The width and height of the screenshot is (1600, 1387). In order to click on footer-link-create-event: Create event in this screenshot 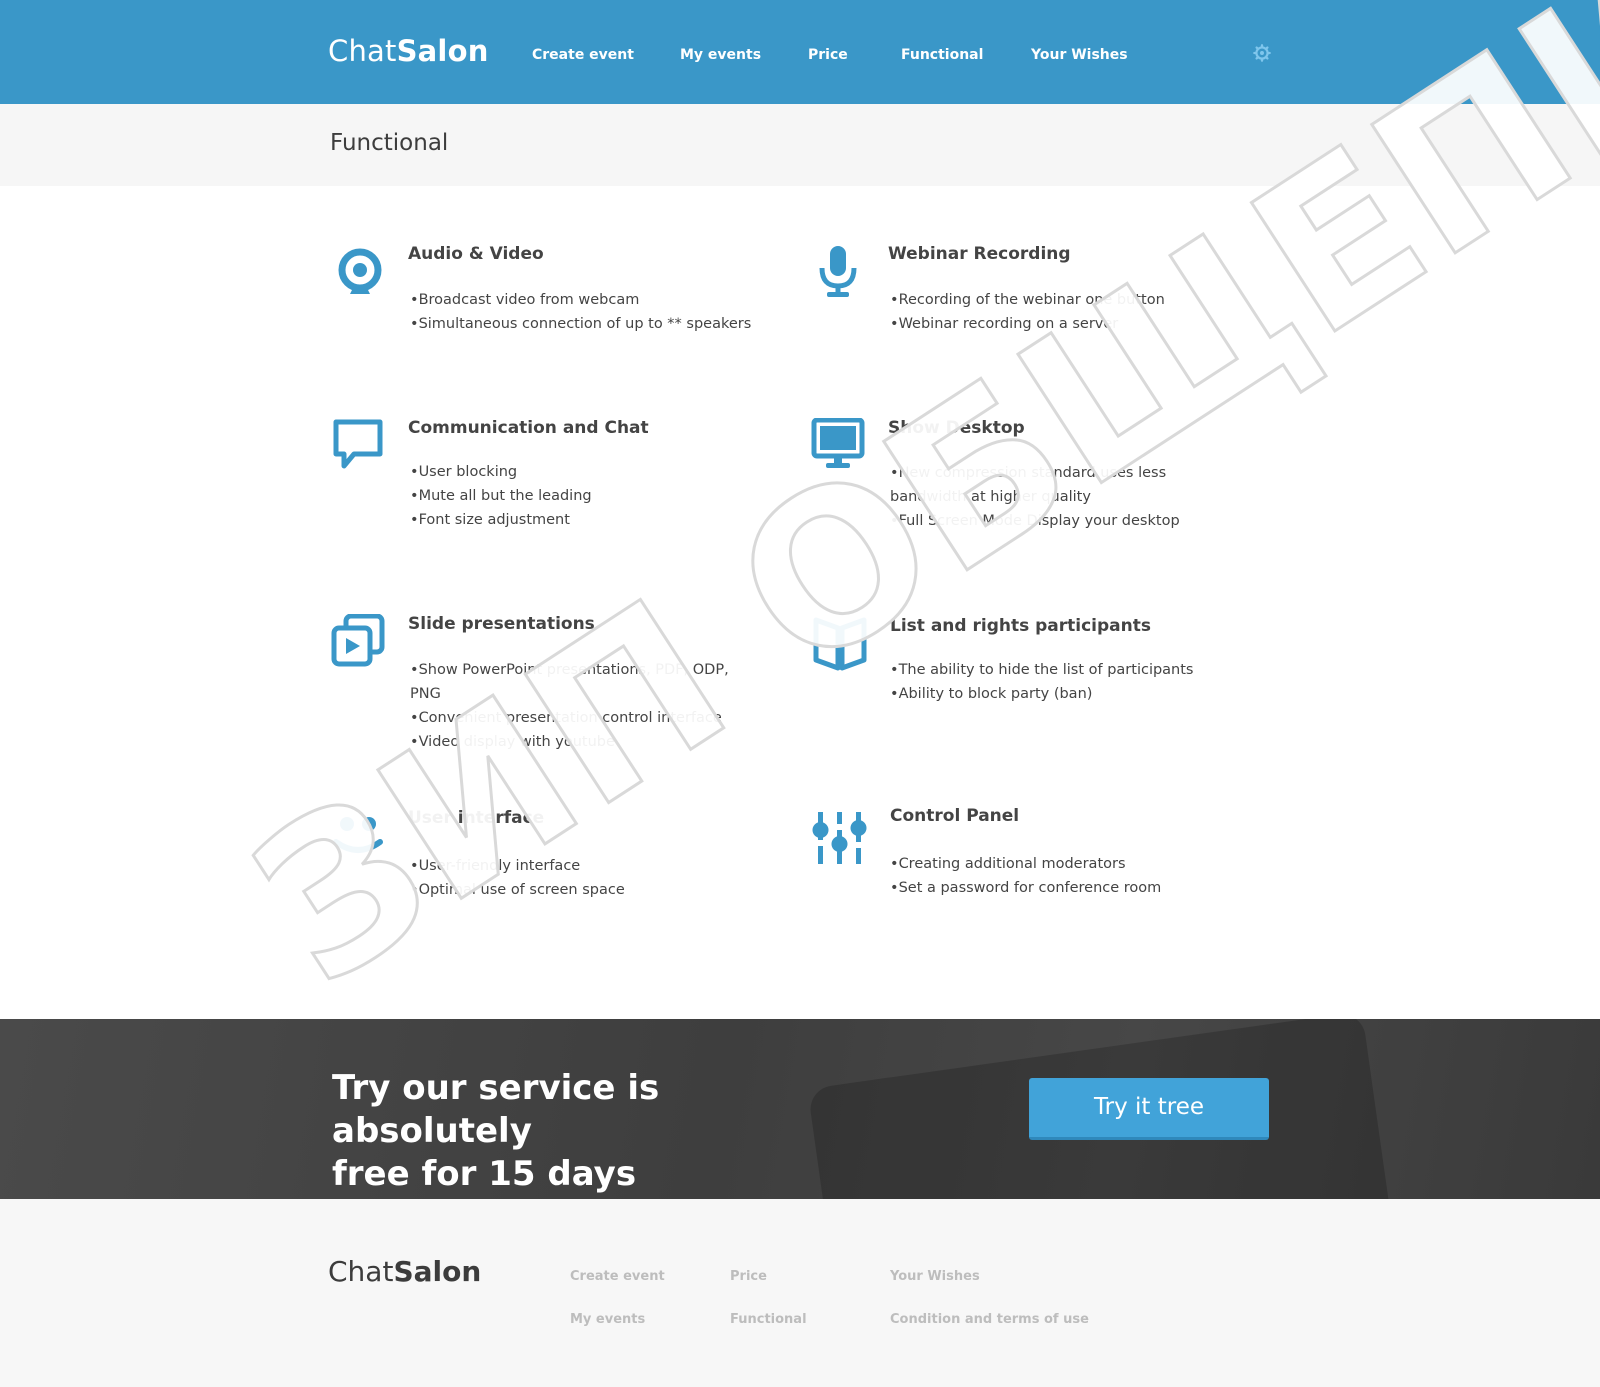, I will do `click(617, 1276)`.